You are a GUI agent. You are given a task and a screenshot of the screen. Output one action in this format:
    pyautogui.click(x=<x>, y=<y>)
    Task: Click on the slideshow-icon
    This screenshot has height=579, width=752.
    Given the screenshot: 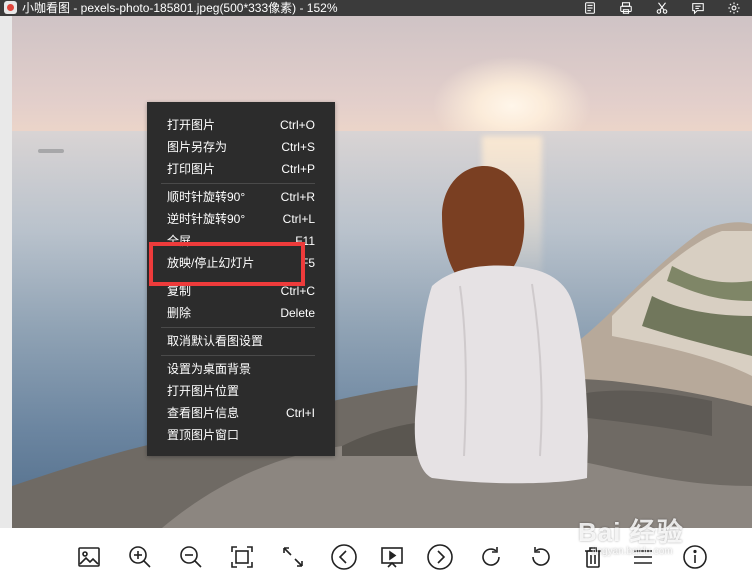 What is the action you would take?
    pyautogui.click(x=392, y=557)
    